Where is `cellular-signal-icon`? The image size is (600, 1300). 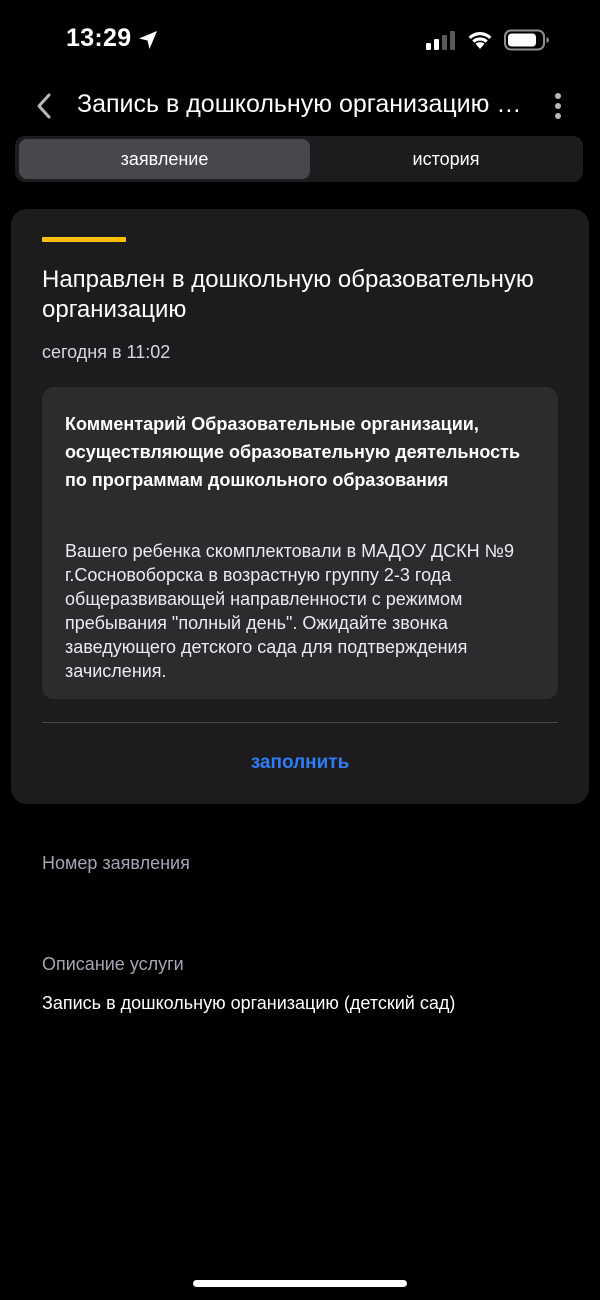
cellular-signal-icon is located at coordinates (440, 40).